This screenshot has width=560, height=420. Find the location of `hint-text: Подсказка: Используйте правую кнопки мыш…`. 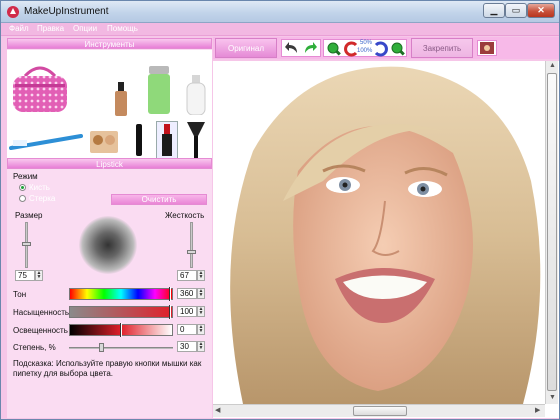

hint-text: Подсказка: Используйте правую кнопки мыш… is located at coordinates (107, 368).